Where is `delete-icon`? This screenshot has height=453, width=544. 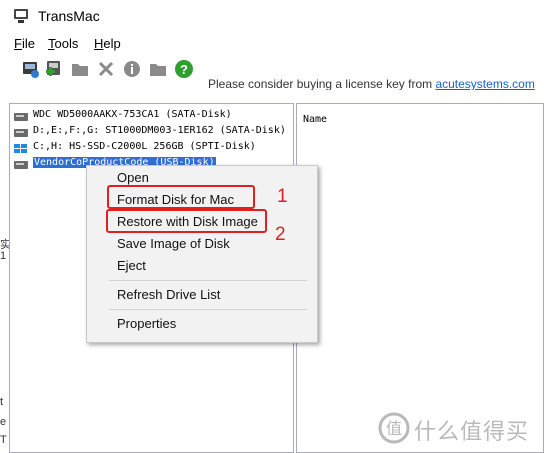
delete-icon is located at coordinates (106, 69).